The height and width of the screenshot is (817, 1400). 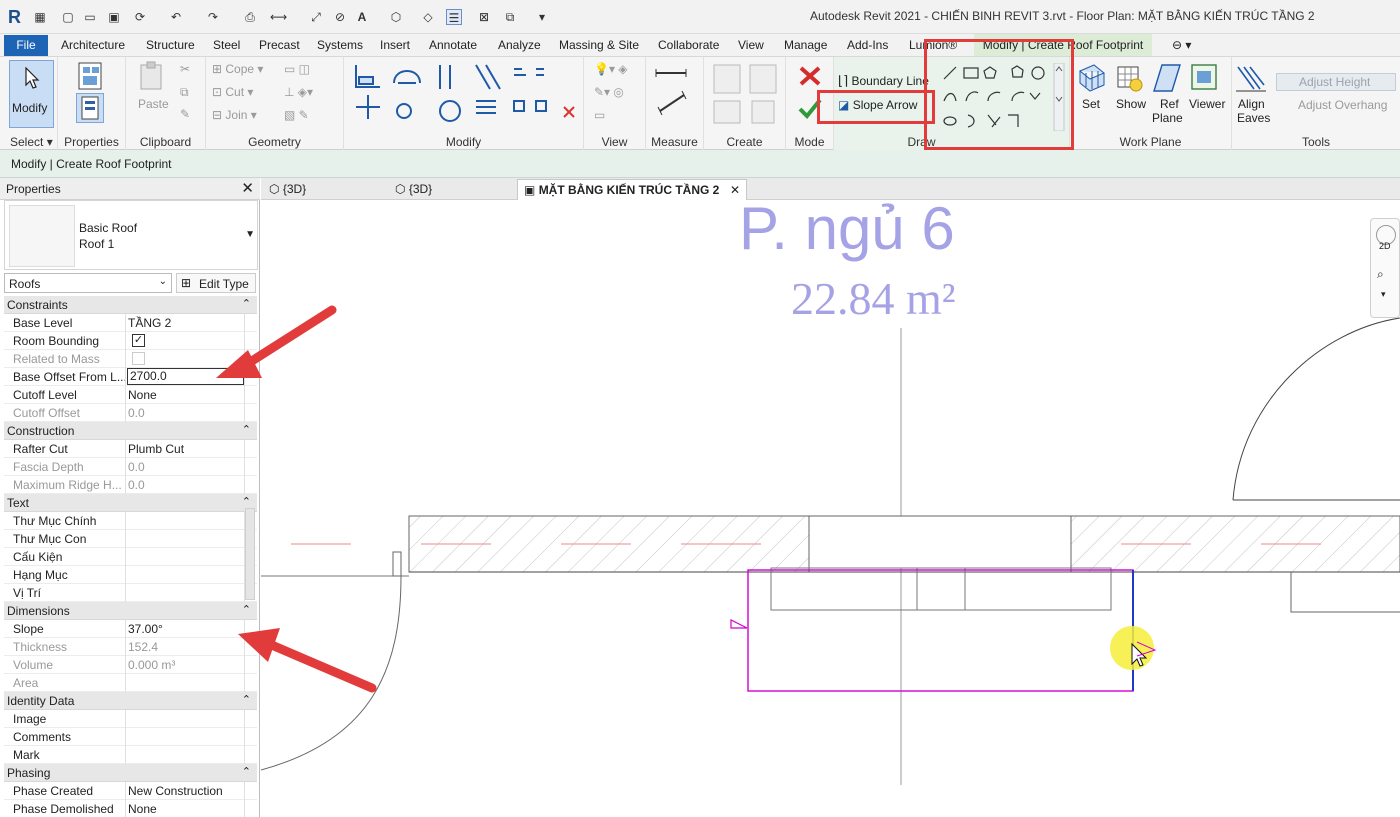 I want to click on related-to-mass-checkbox, so click(x=138, y=358).